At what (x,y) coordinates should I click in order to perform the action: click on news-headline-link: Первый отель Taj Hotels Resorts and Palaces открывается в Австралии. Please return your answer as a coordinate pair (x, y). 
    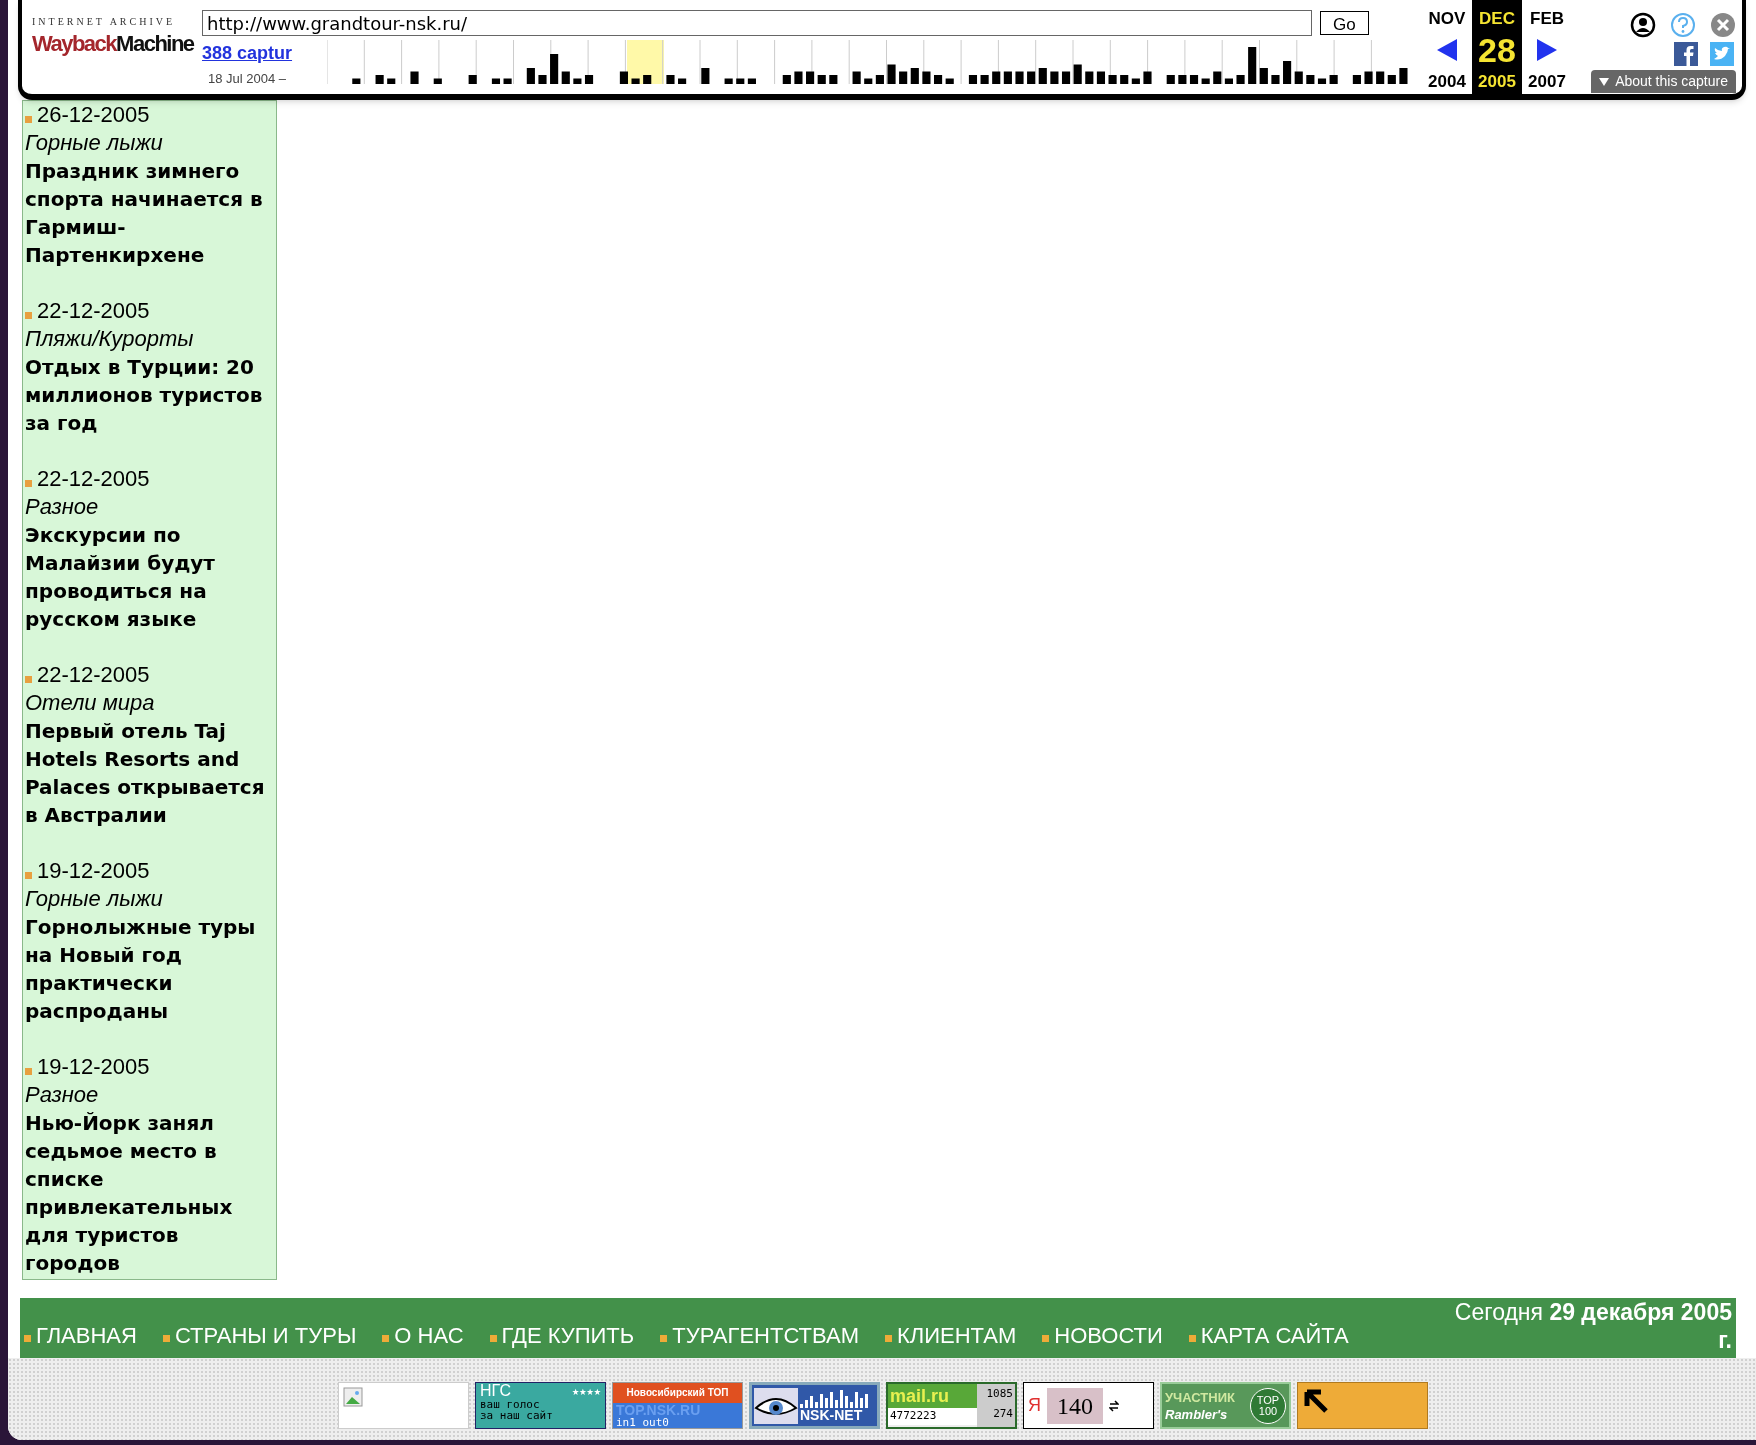
    Looking at the image, I should click on (150, 773).